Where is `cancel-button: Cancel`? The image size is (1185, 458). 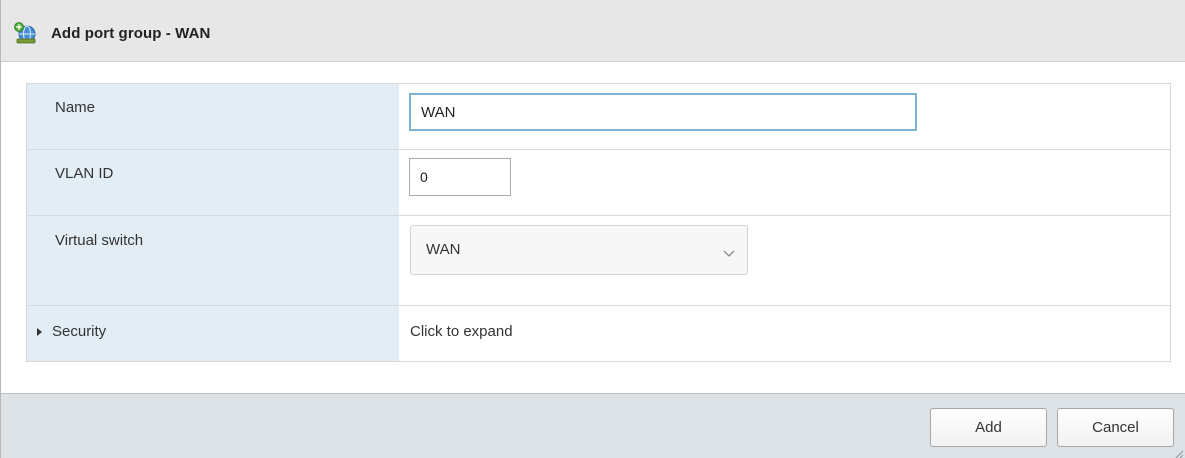
cancel-button: Cancel is located at coordinates (1115, 427).